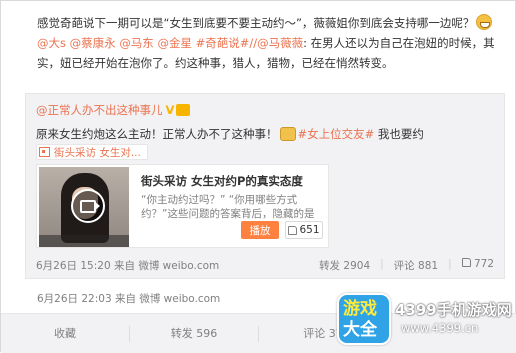 This screenshot has width=516, height=353. Describe the element at coordinates (477, 265) in the screenshot. I see `repost-like-count: 772` at that location.